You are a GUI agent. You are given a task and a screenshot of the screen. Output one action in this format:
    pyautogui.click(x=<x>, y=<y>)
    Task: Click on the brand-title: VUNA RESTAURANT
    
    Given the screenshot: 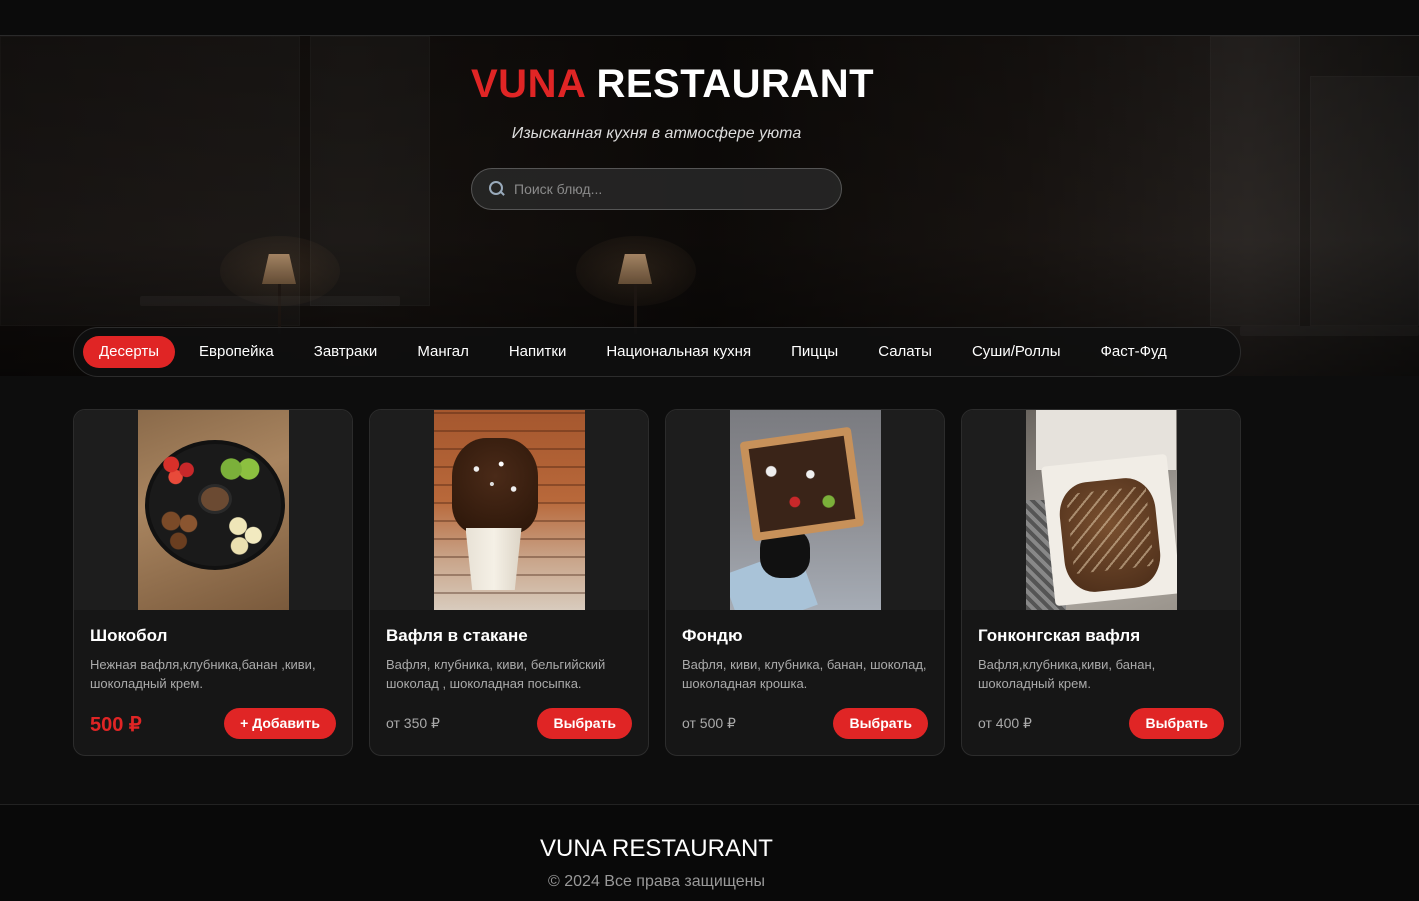 What is the action you would take?
    pyautogui.click(x=672, y=84)
    